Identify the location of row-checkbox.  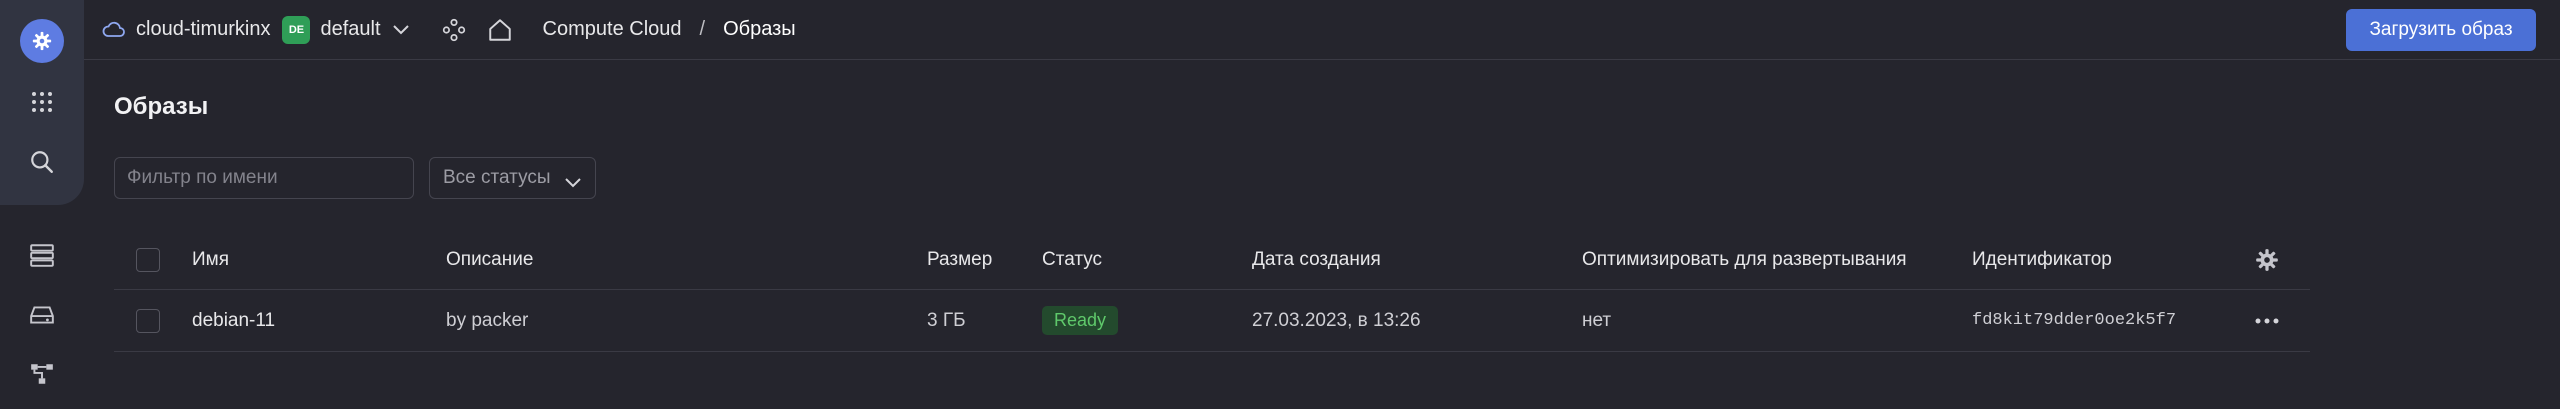
(148, 320).